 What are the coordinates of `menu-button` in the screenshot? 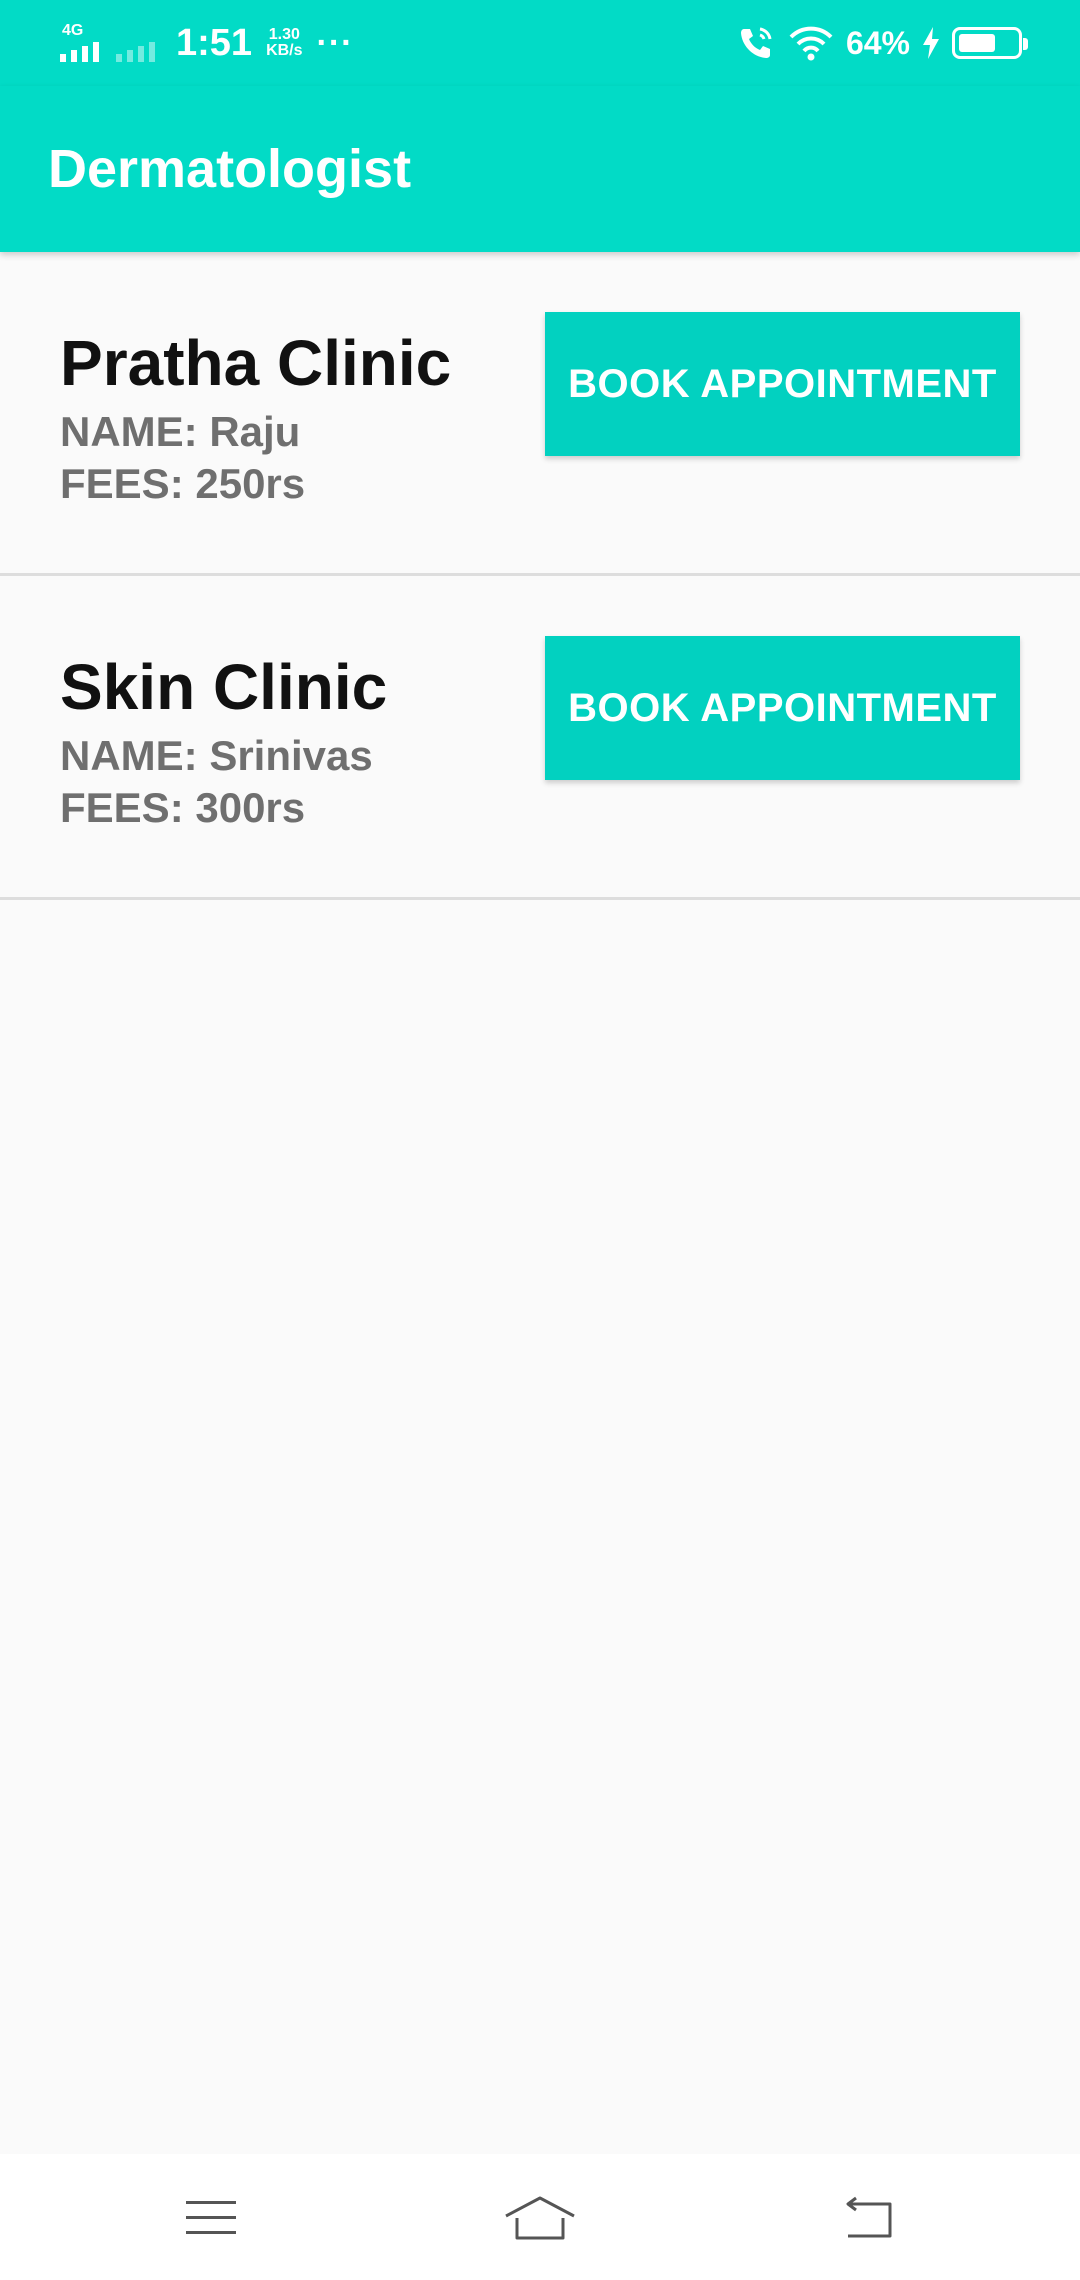 It's located at (211, 2218).